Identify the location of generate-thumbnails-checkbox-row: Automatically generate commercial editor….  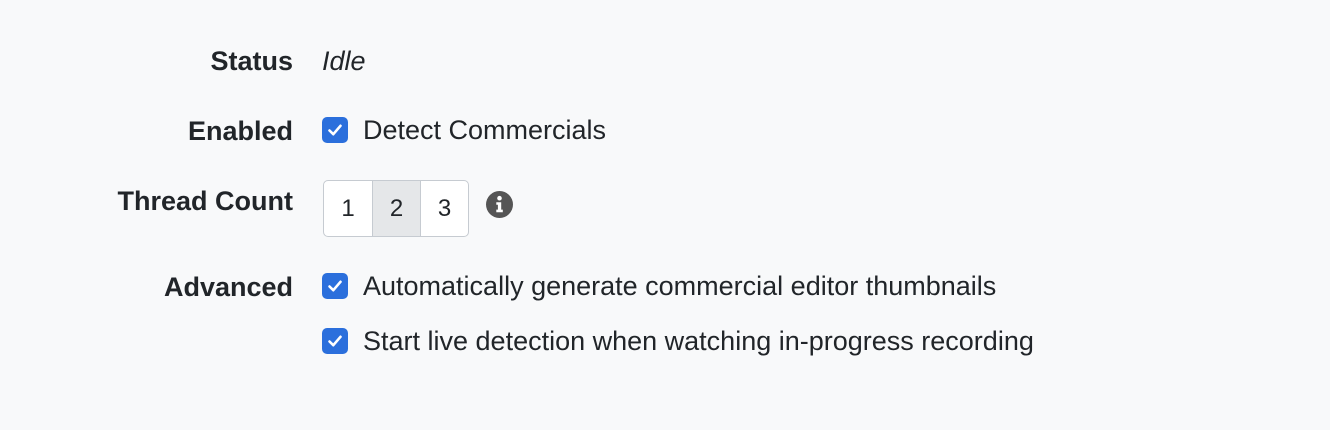
(659, 286).